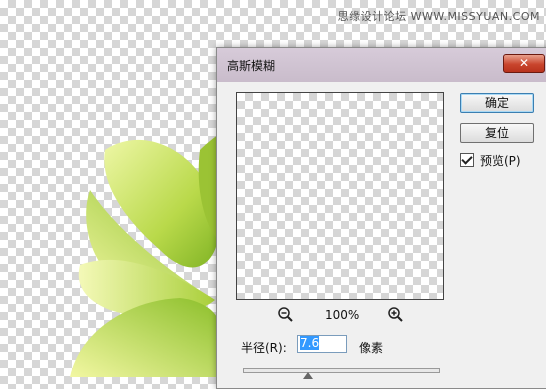  I want to click on radius-input: 7.6, so click(322, 344).